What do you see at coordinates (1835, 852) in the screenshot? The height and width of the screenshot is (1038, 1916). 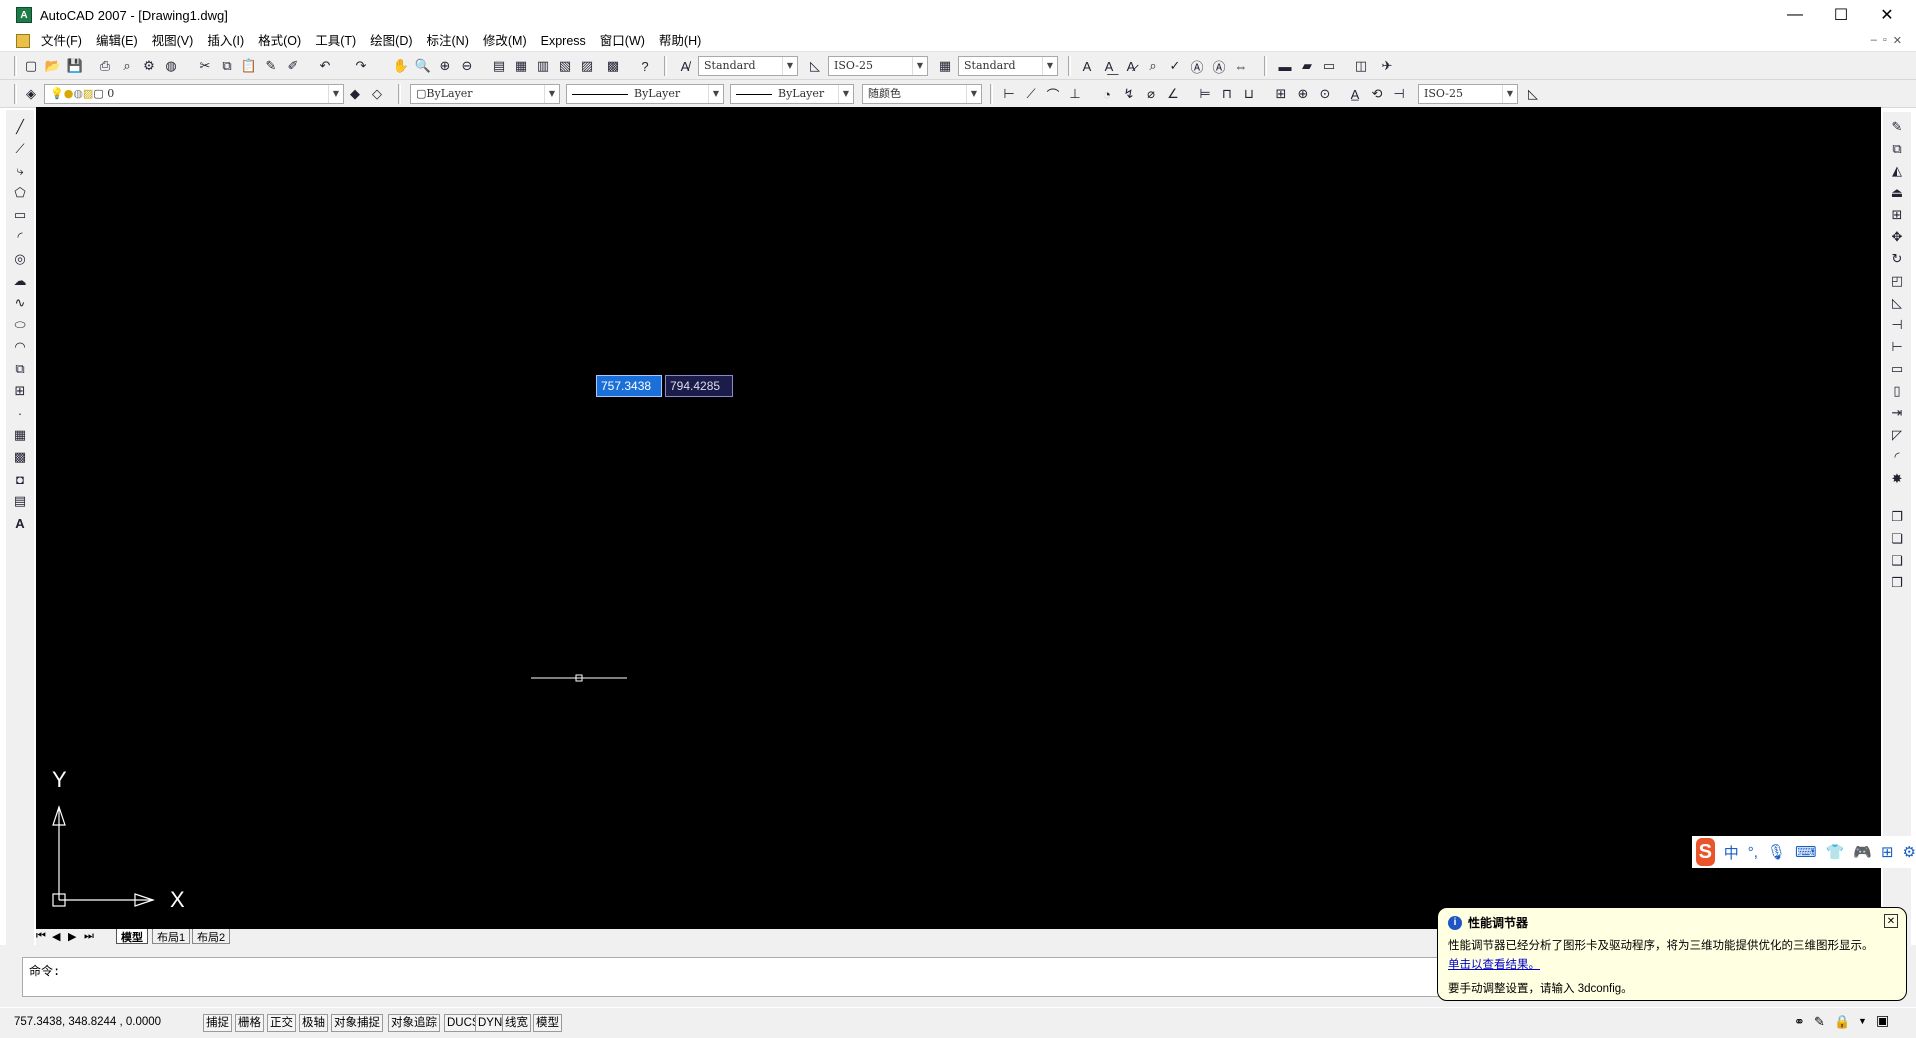 I see `skin-icon: 👕` at bounding box center [1835, 852].